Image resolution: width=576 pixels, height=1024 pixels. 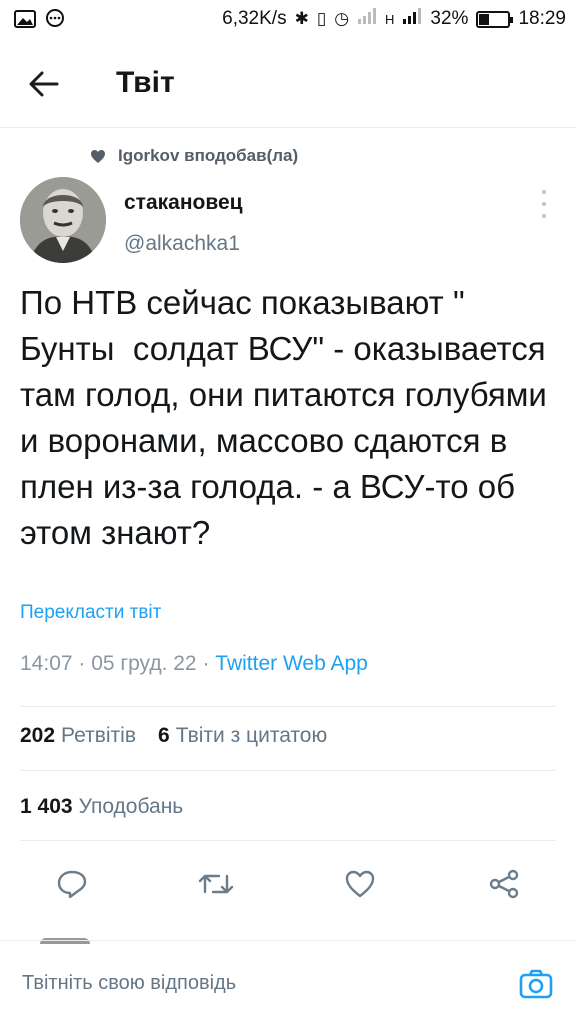 What do you see at coordinates (46, 806) in the screenshot?
I see `likes-count: 1 403` at bounding box center [46, 806].